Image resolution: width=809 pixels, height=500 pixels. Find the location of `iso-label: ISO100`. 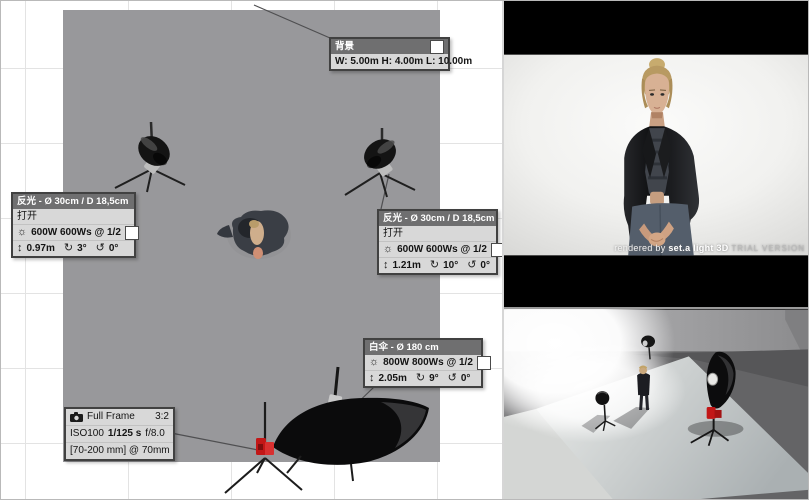

iso-label: ISO100 is located at coordinates (87, 433).